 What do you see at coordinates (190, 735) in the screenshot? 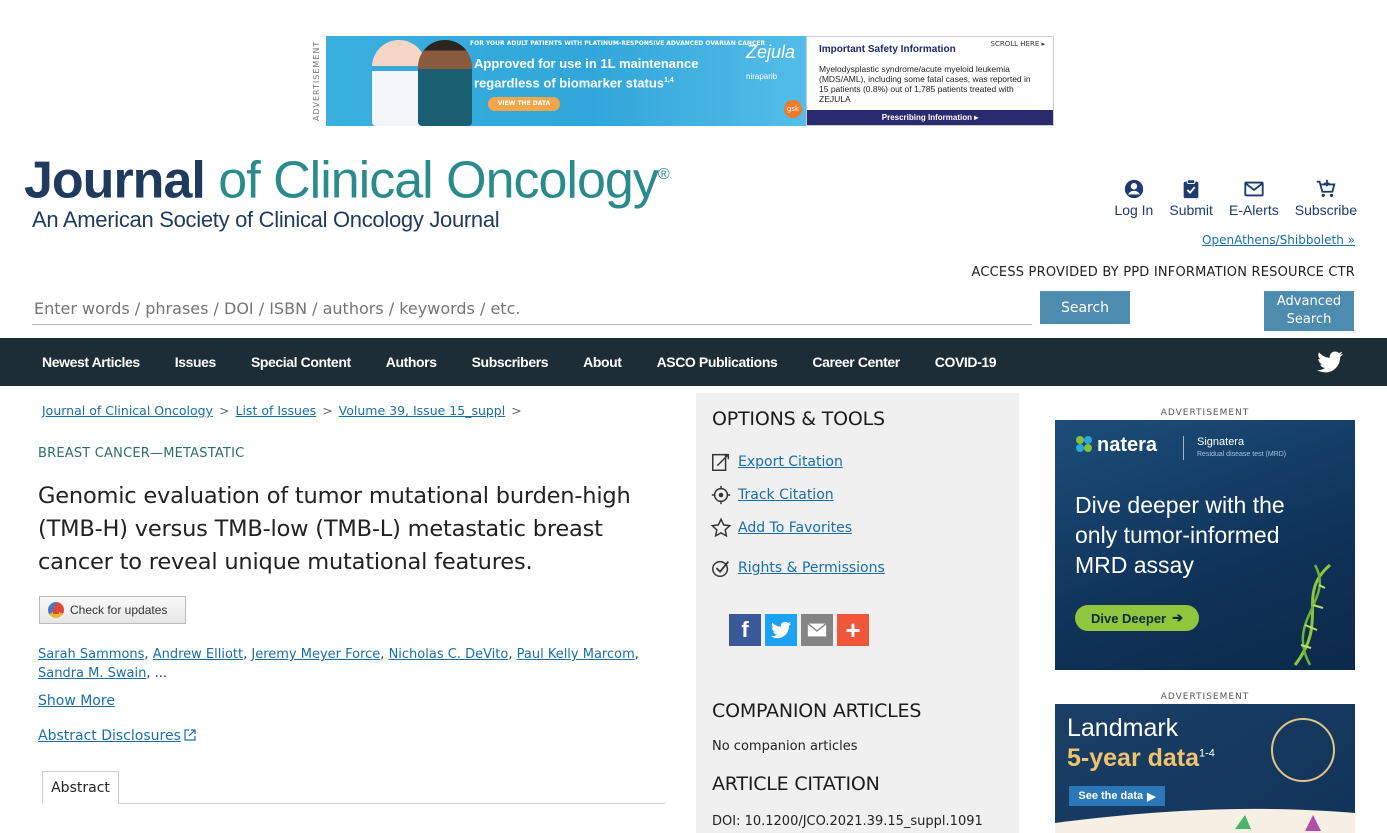
I see `external-link-icon` at bounding box center [190, 735].